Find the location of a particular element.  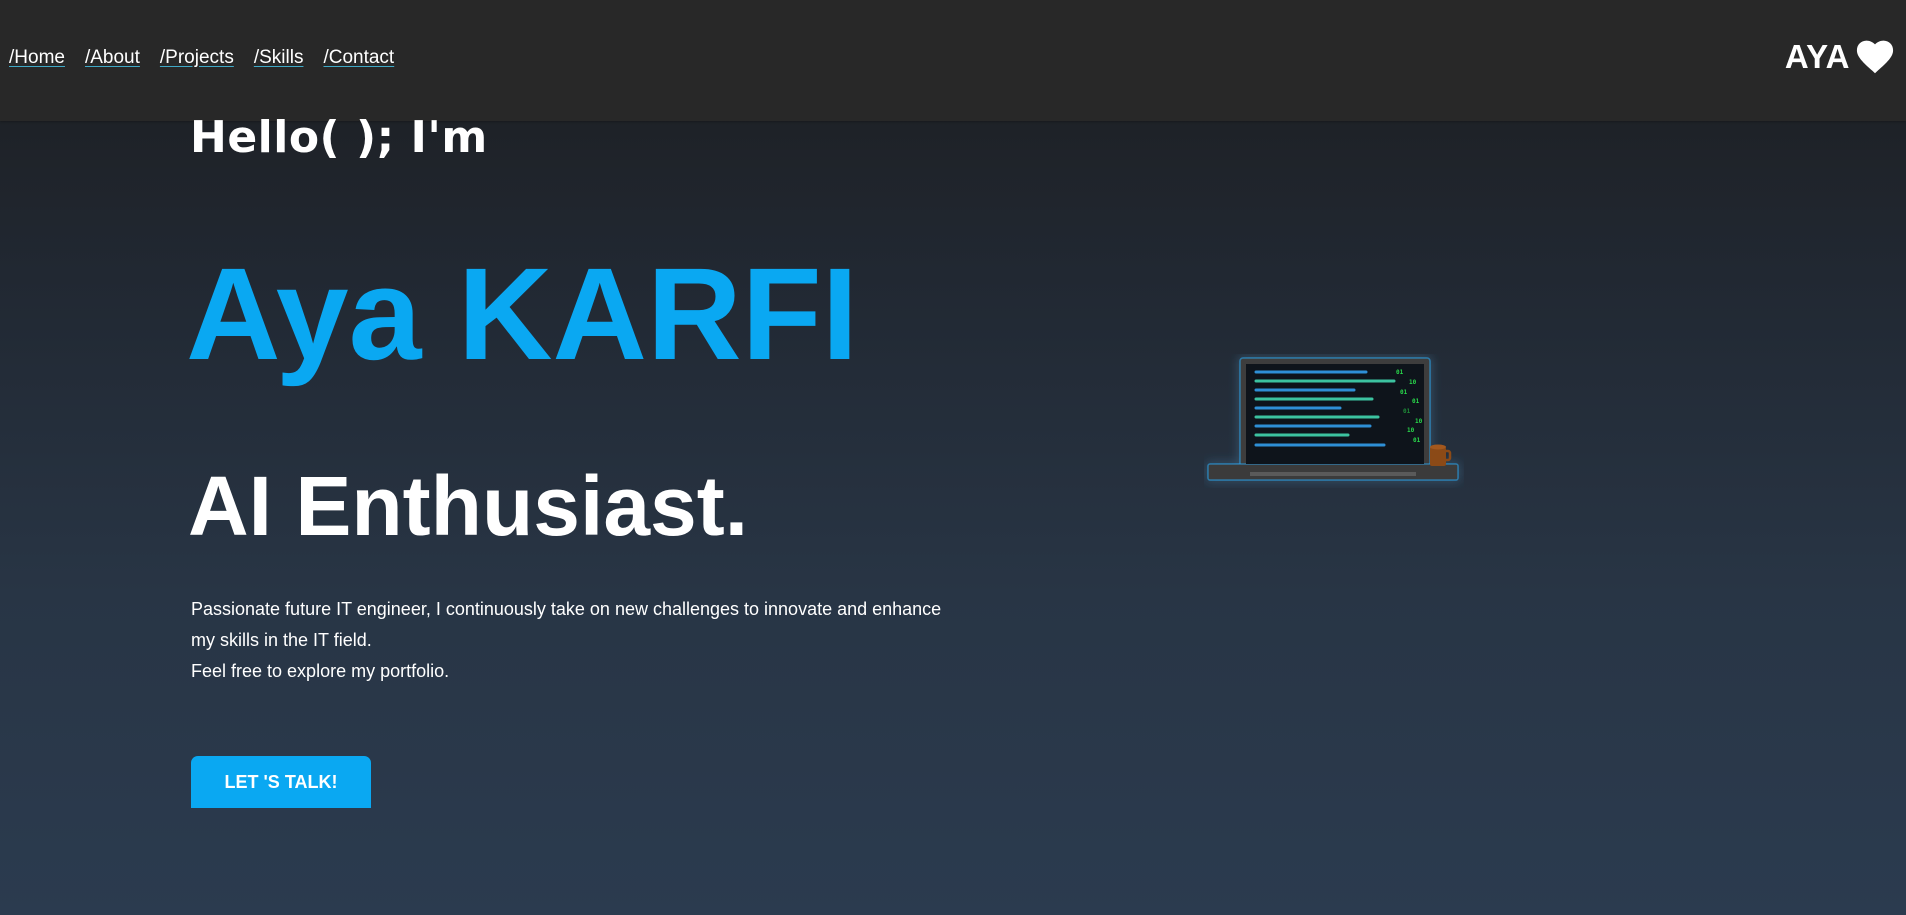

bio-line: Feel free to explore my portfolio. is located at coordinates (320, 671).